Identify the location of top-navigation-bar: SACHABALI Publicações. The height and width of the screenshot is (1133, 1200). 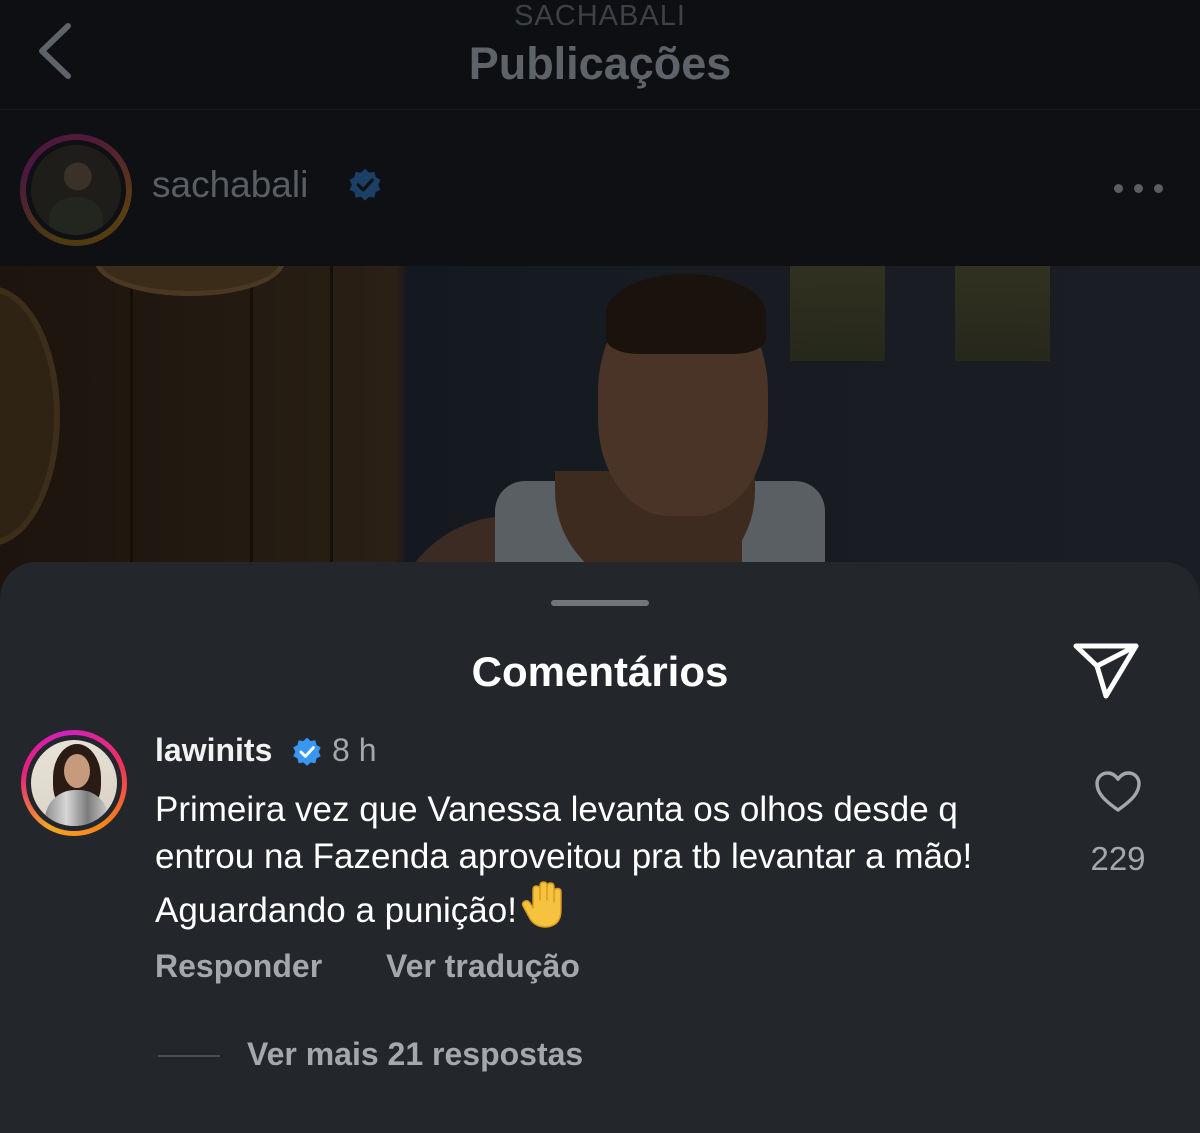
(600, 55).